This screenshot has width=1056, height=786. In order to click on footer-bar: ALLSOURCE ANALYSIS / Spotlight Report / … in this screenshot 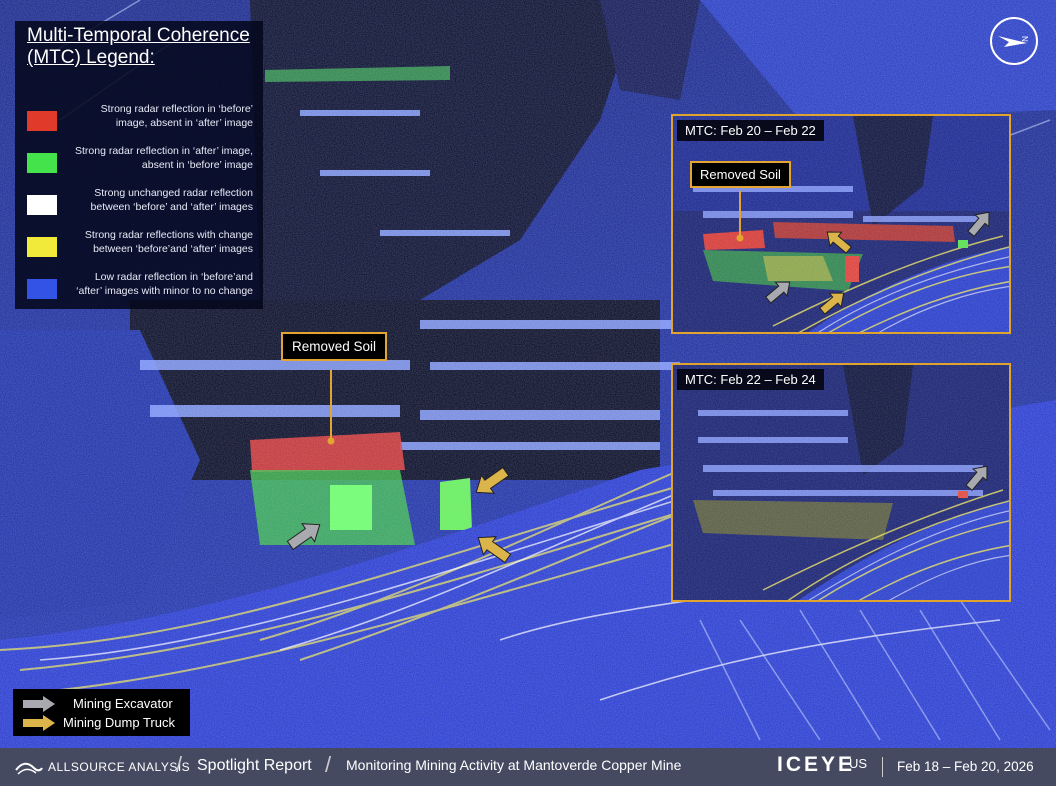, I will do `click(528, 767)`.